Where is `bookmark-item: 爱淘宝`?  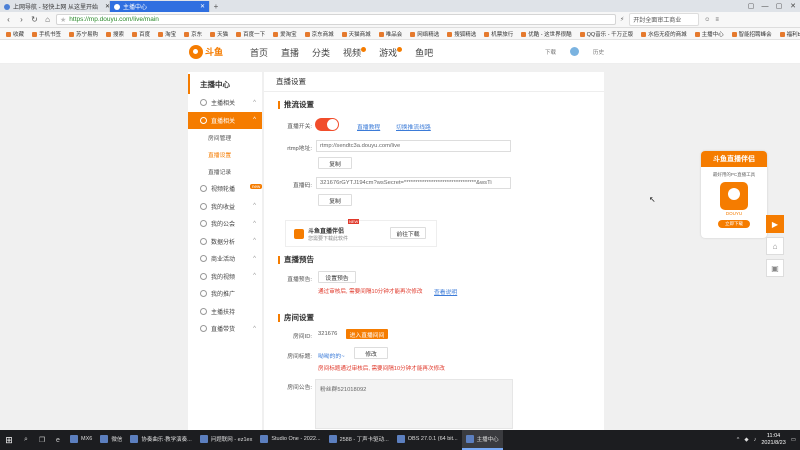
bookmark-item: 爱淘宝 is located at coordinates (285, 34).